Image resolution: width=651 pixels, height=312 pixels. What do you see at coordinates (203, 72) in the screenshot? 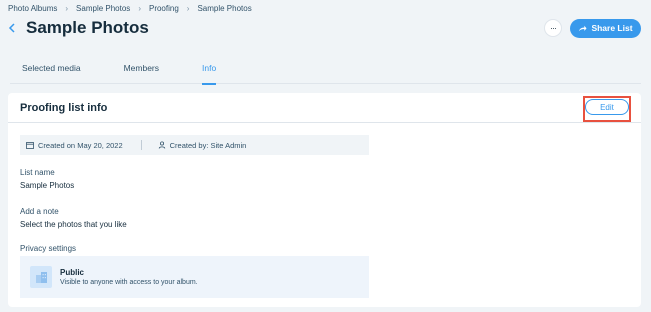
I see `tab-info: Info` at bounding box center [203, 72].